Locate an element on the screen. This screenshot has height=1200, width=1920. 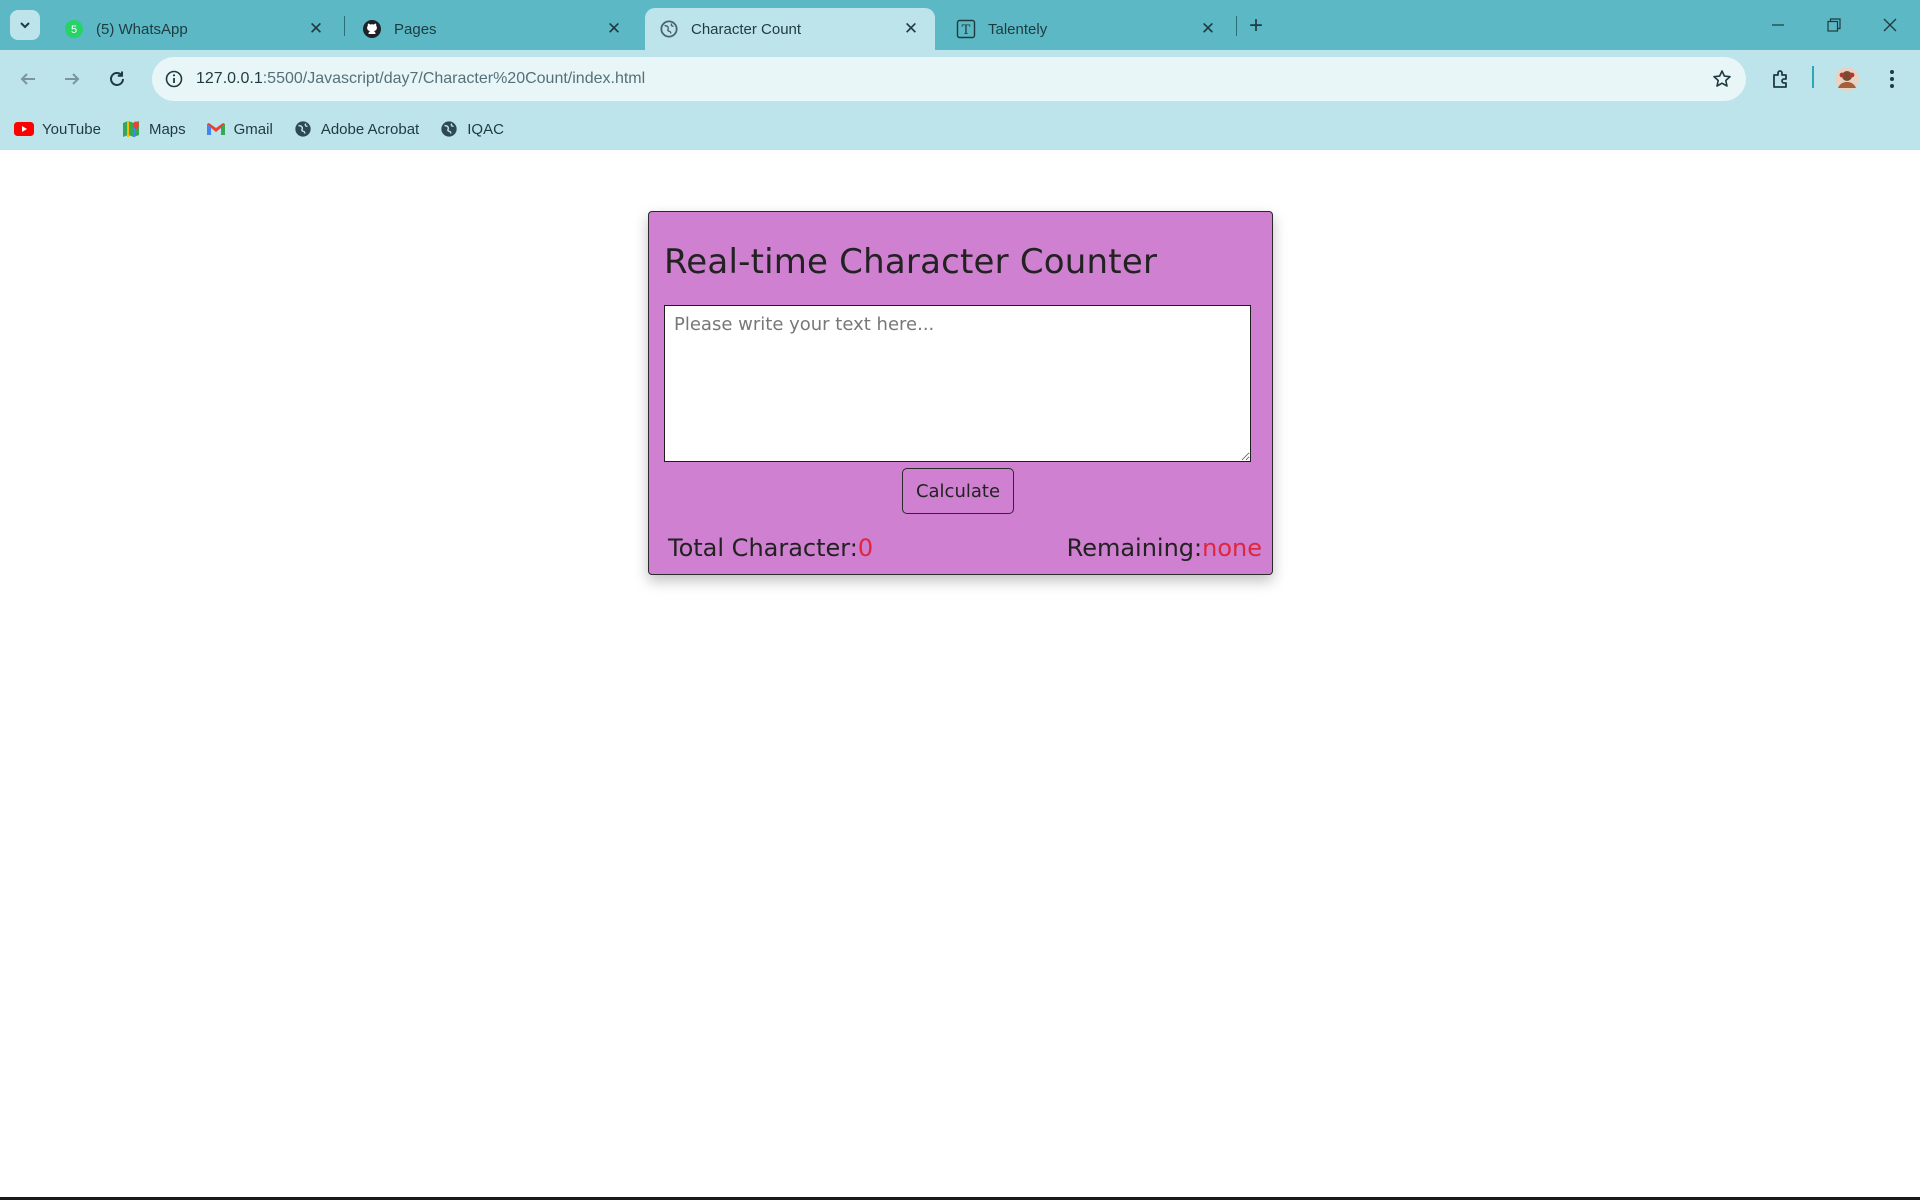
page-title: Real-time Character Counter is located at coordinates (911, 262).